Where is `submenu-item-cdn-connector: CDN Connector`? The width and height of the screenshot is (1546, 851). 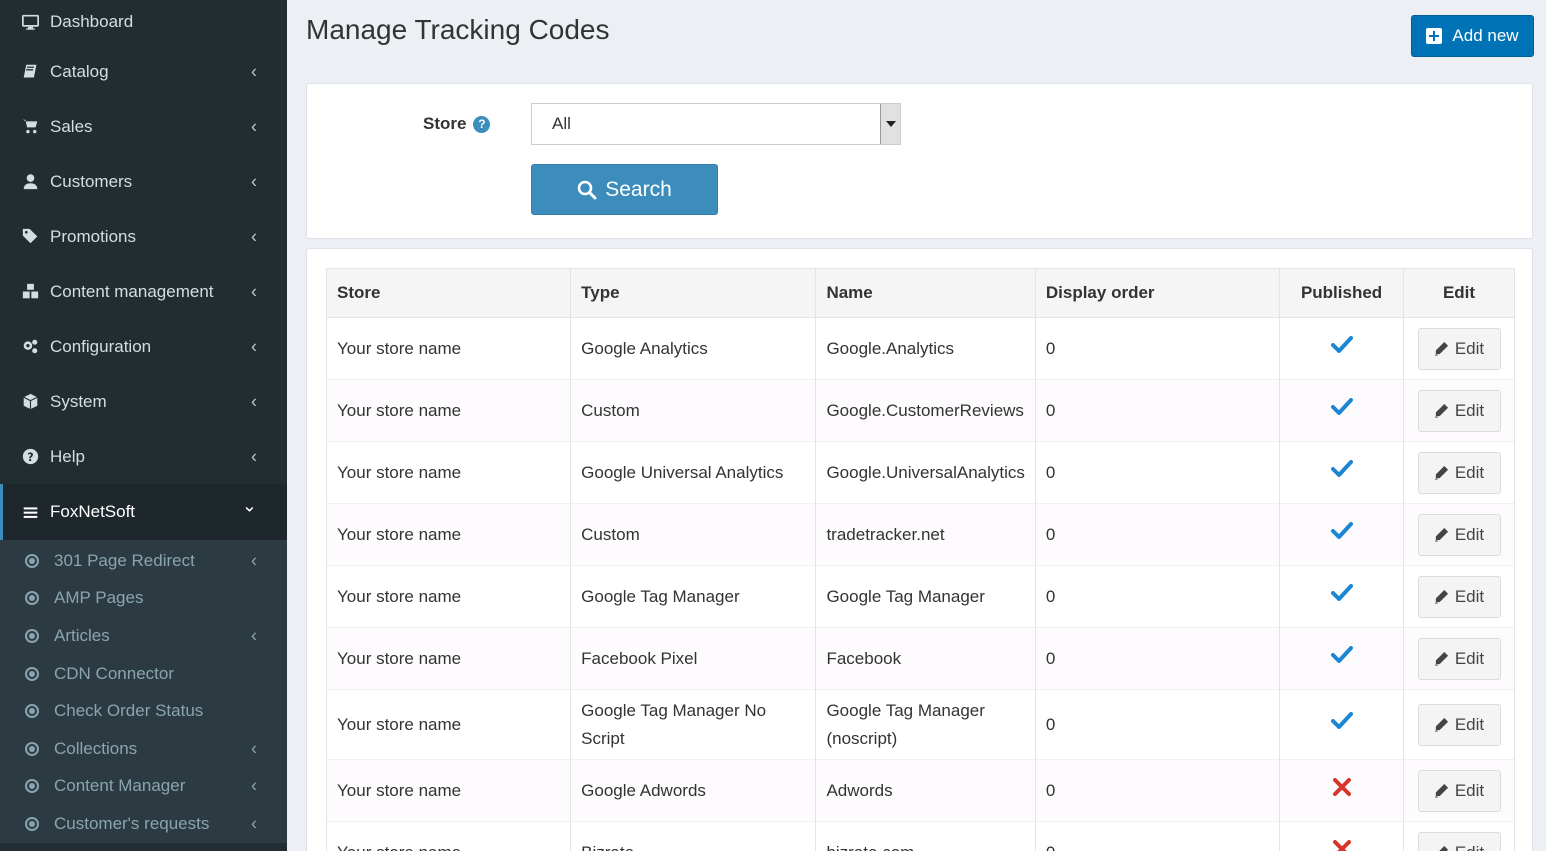 submenu-item-cdn-connector: CDN Connector is located at coordinates (143, 674).